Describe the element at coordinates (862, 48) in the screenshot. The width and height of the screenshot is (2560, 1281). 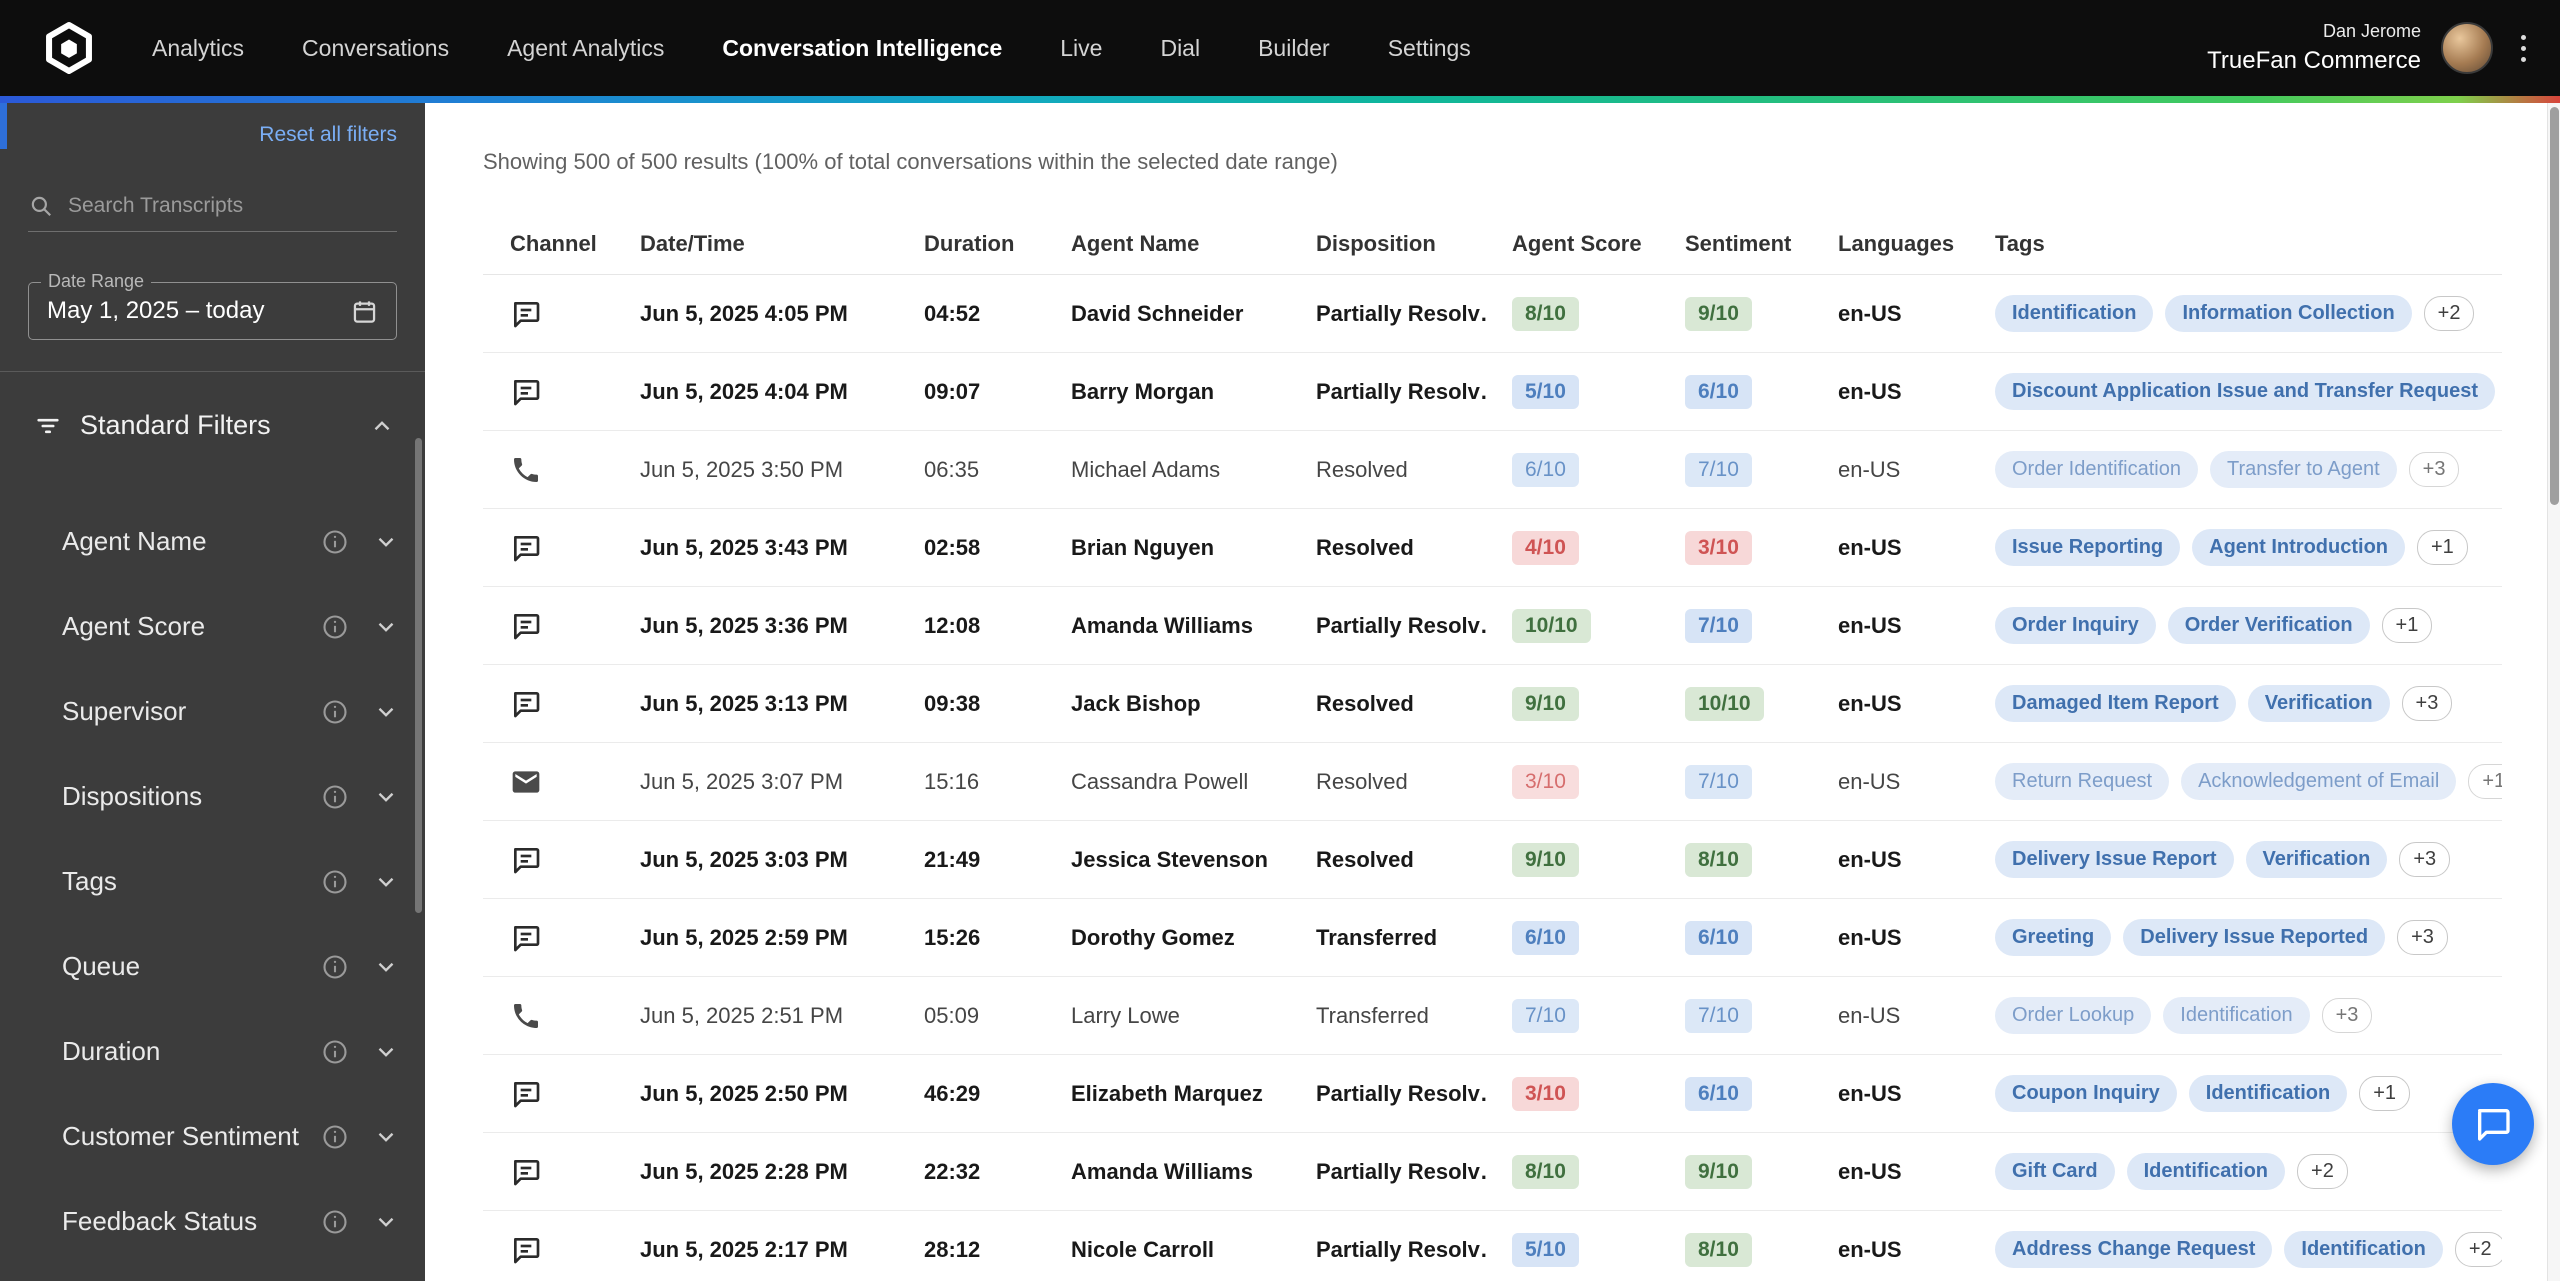
I see `nav-item-conversation-intelligence: Conversation Intelligence` at that location.